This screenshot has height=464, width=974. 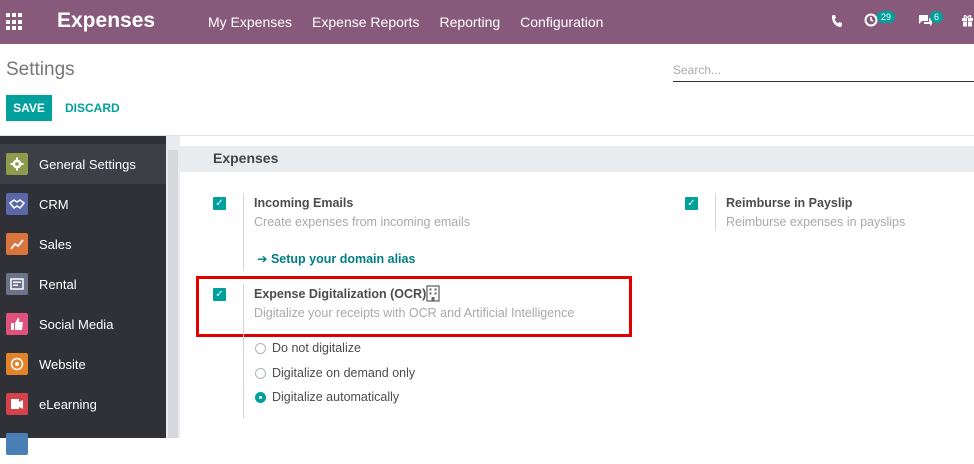 What do you see at coordinates (433, 296) in the screenshot?
I see `enterprise-building-icon` at bounding box center [433, 296].